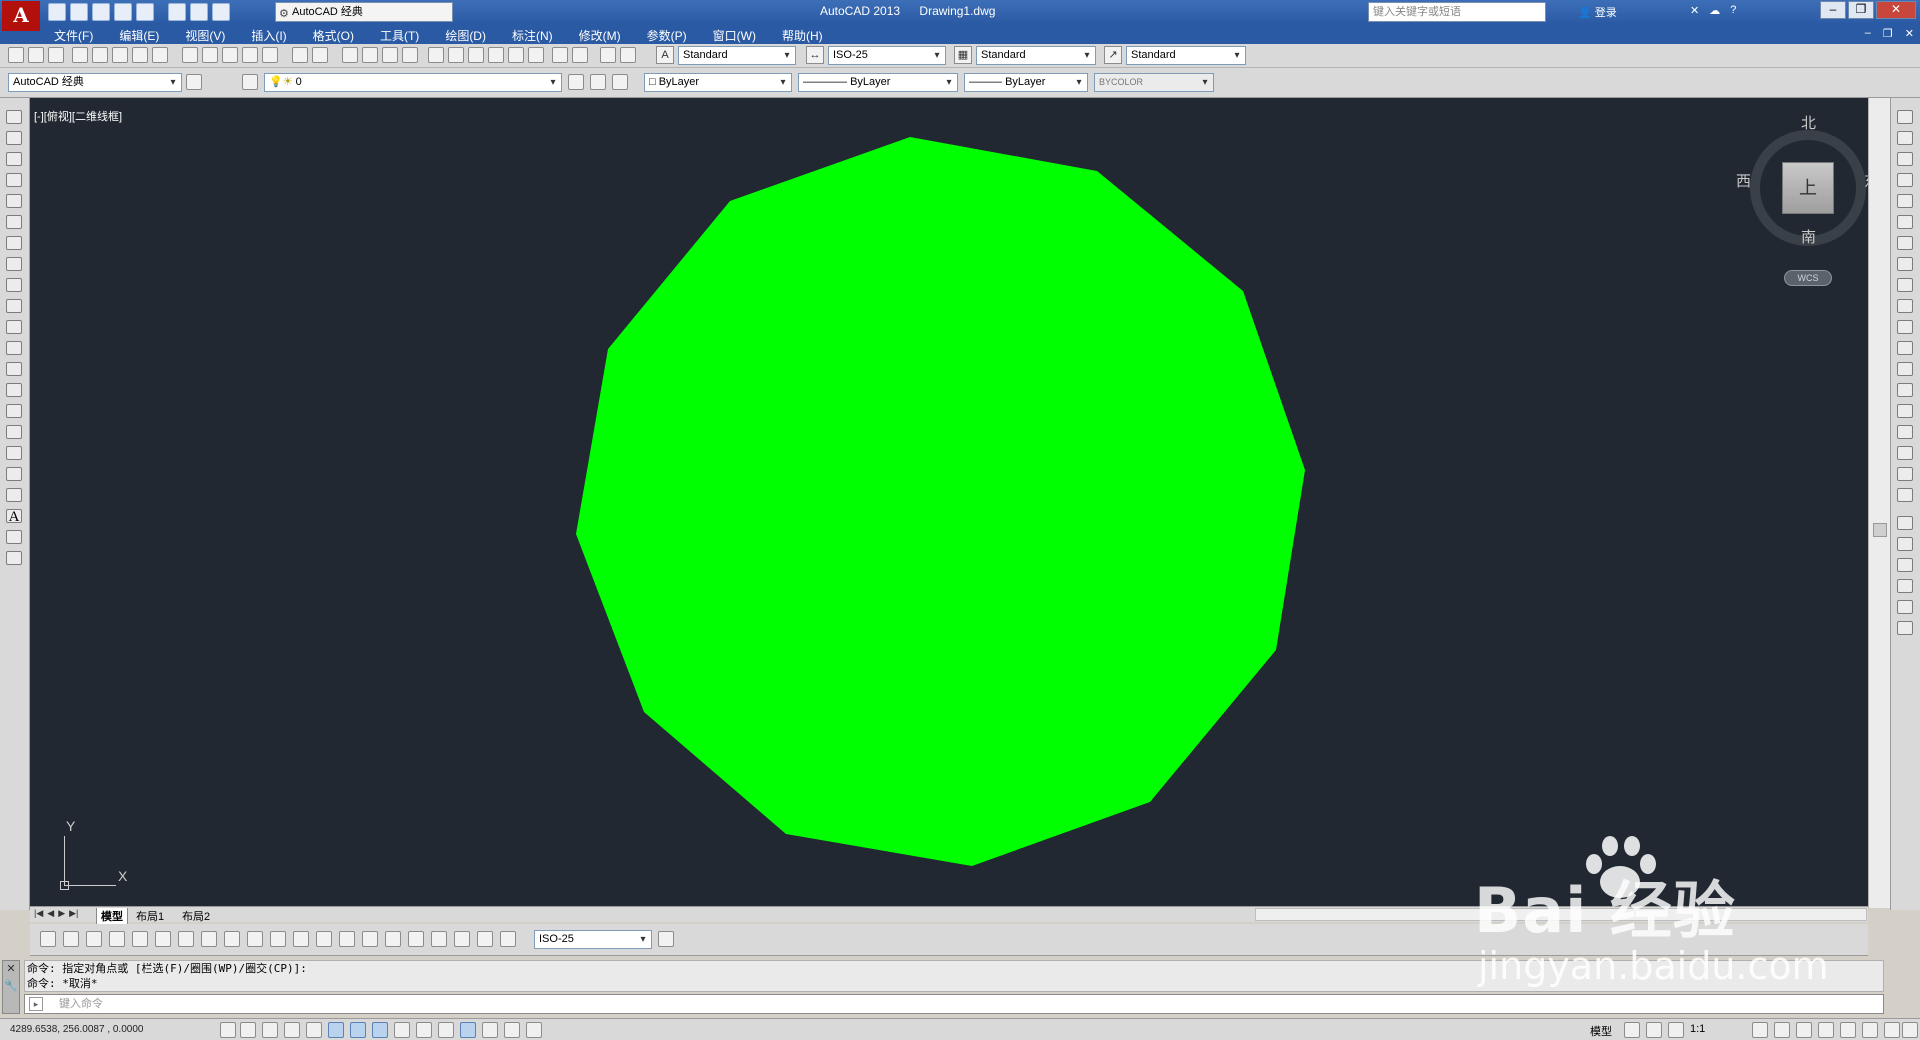 The image size is (1920, 1040). Describe the element at coordinates (413, 82) in the screenshot. I see `layer-select: 💡☀ 0` at that location.